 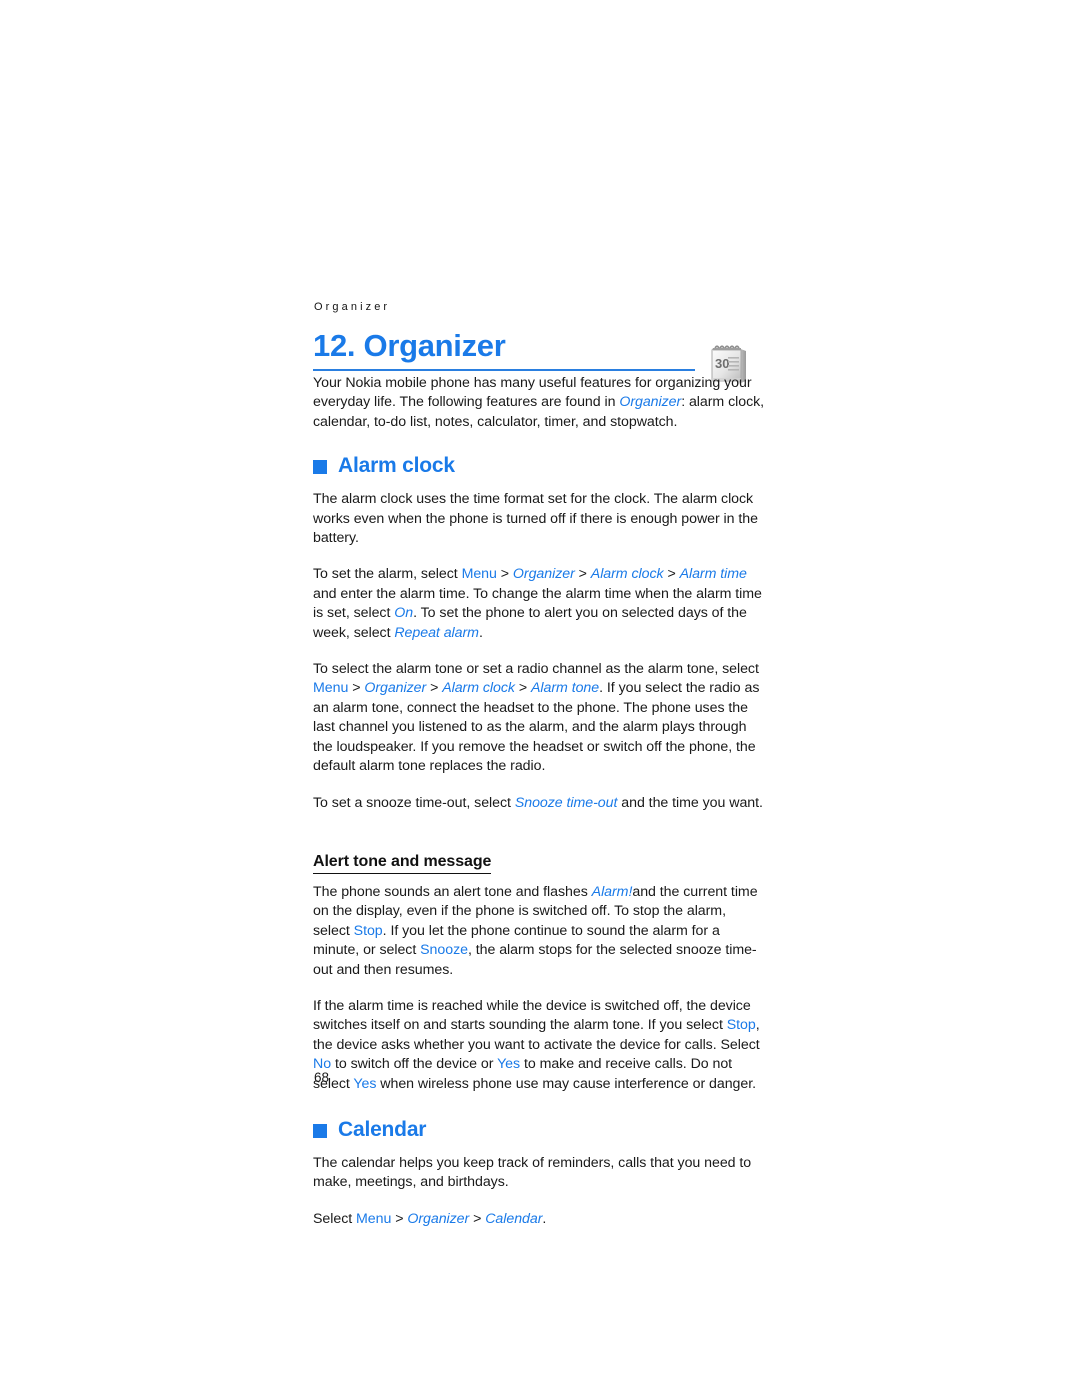 What do you see at coordinates (713, 574) in the screenshot?
I see `path-alarm-time: Alarm time` at bounding box center [713, 574].